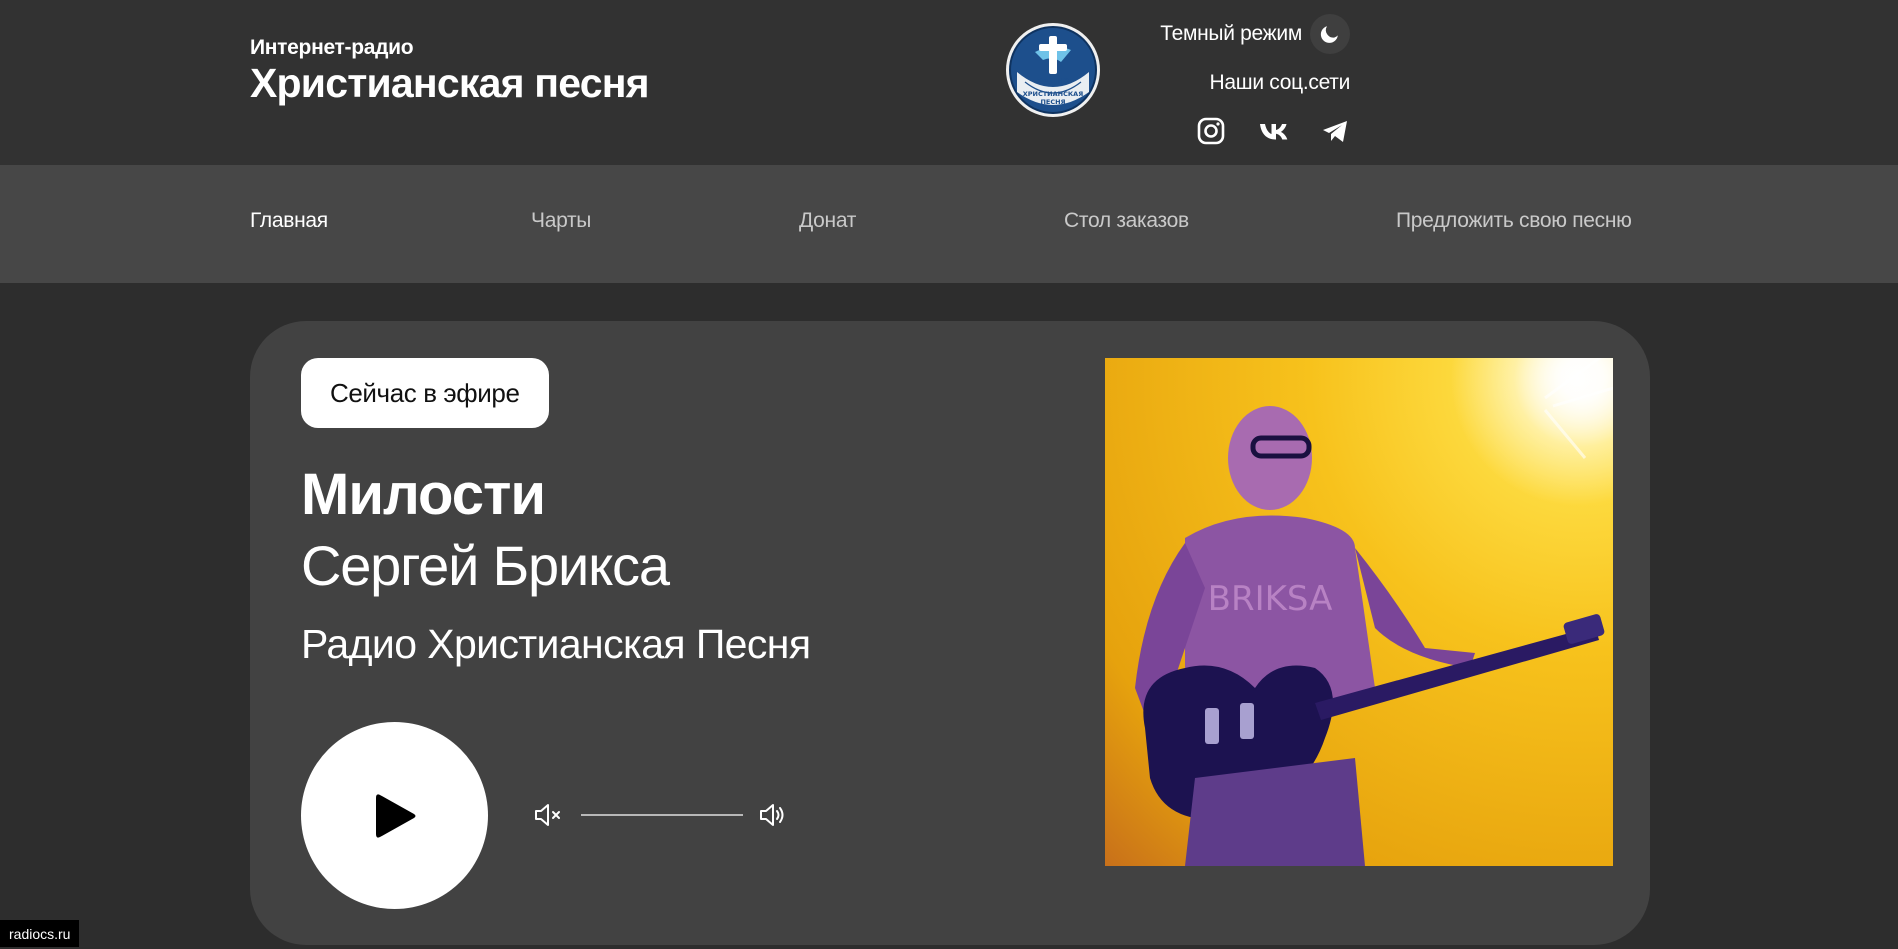  Describe the element at coordinates (423, 494) in the screenshot. I see `song-title: Милости` at that location.